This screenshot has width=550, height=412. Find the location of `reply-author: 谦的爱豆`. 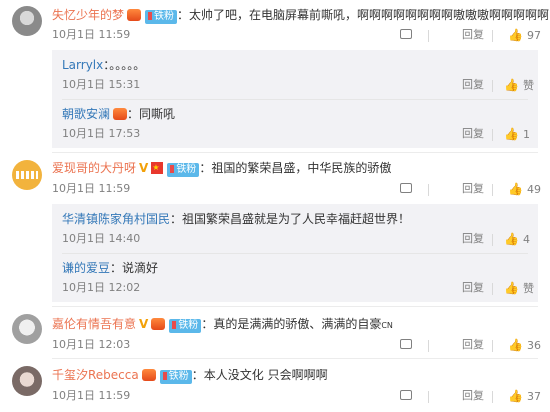

reply-author: 谦的爱豆 is located at coordinates (86, 268).